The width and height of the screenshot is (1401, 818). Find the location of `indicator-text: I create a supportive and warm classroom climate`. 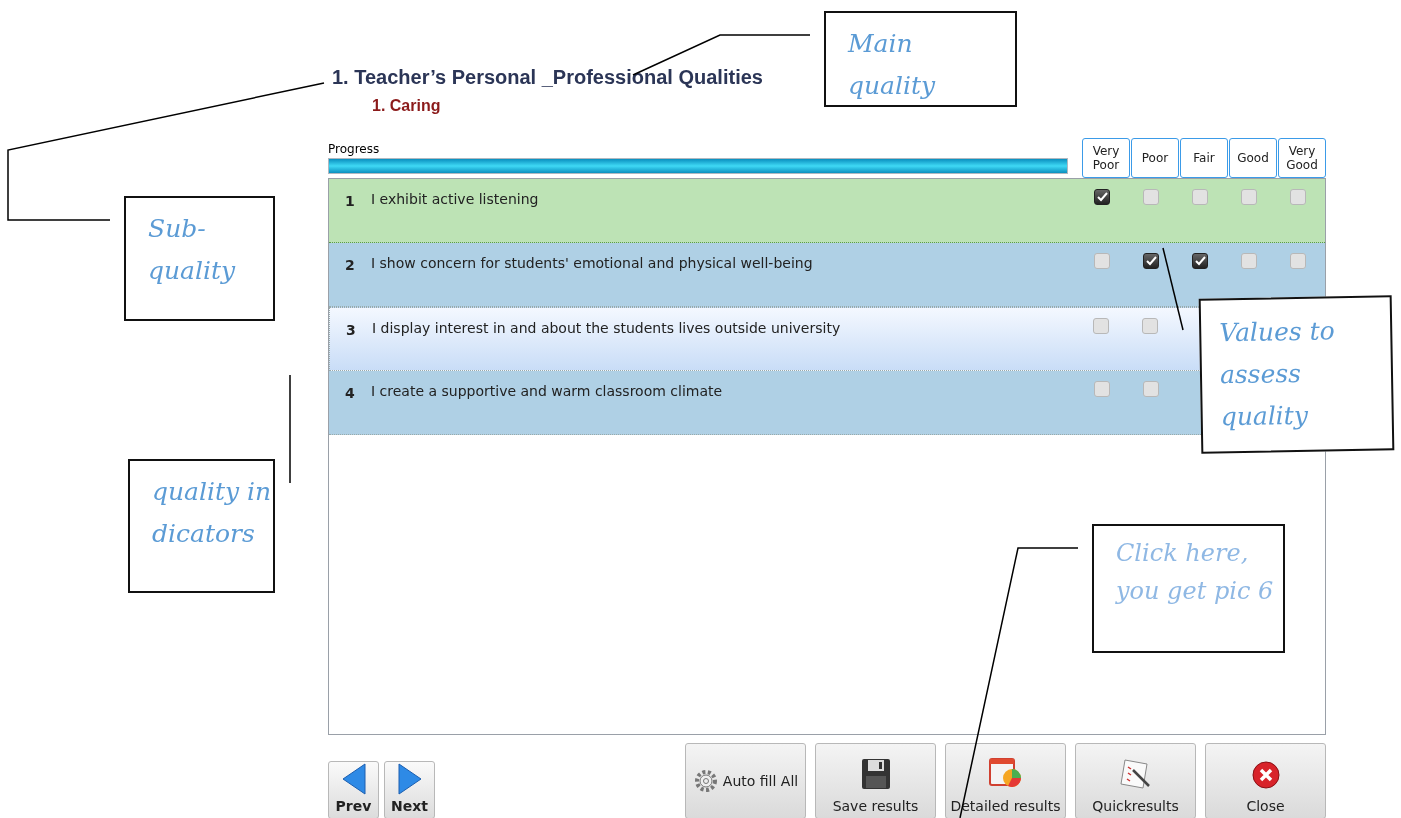

indicator-text: I create a supportive and warm classroom climate is located at coordinates (547, 391).